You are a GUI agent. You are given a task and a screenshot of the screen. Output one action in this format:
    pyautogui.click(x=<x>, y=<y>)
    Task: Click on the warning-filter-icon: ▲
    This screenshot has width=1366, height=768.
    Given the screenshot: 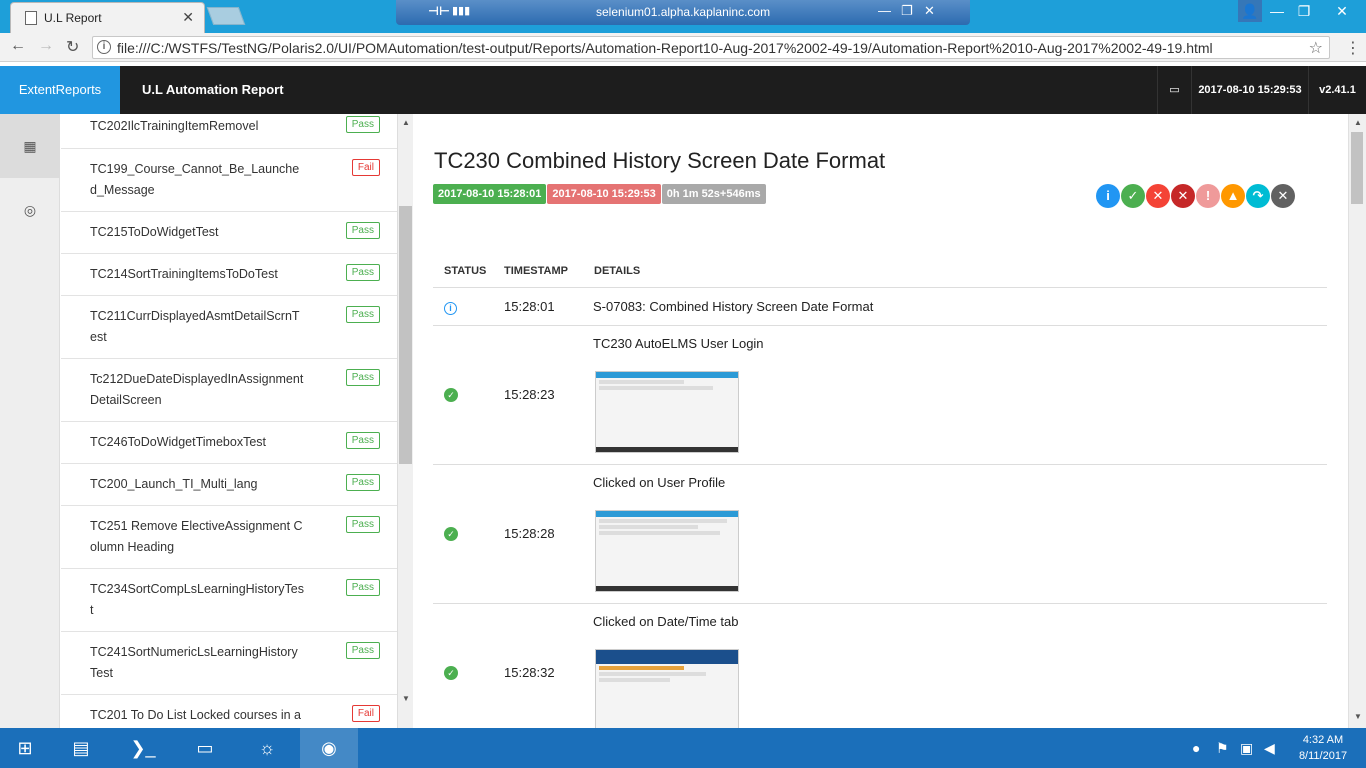 What is the action you would take?
    pyautogui.click(x=1233, y=196)
    